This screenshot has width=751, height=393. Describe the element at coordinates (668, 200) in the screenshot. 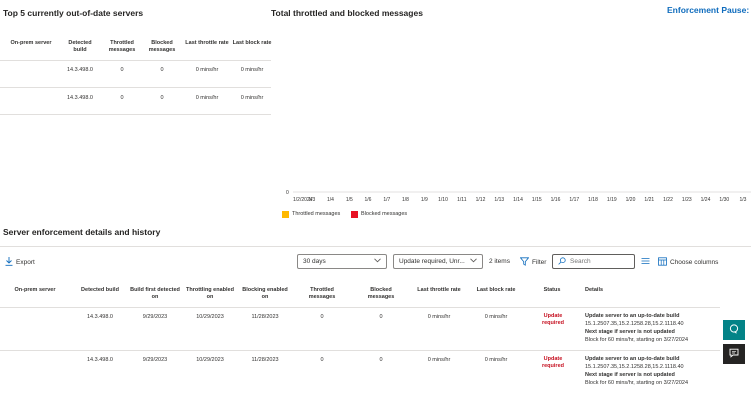

I see `x-tick-label: 1/22` at that location.